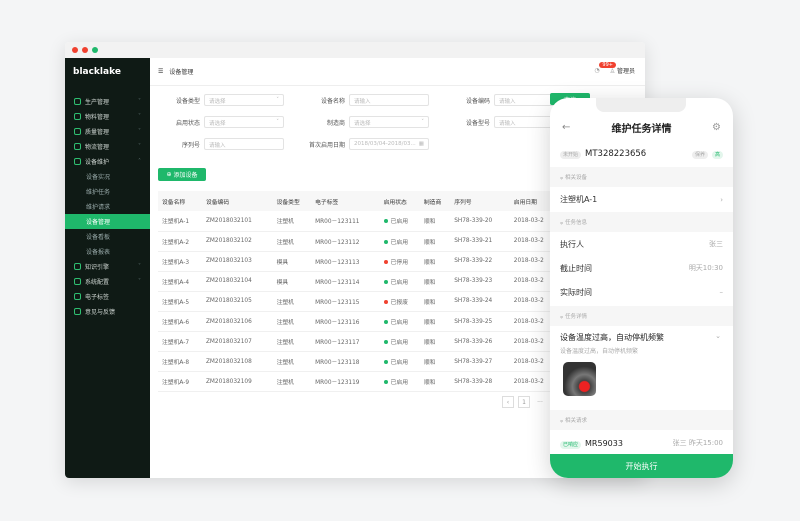 Image resolution: width=800 pixels, height=521 pixels. What do you see at coordinates (473, 261) in the screenshot?
I see `cell-text: SH78-339-22` at bounding box center [473, 261].